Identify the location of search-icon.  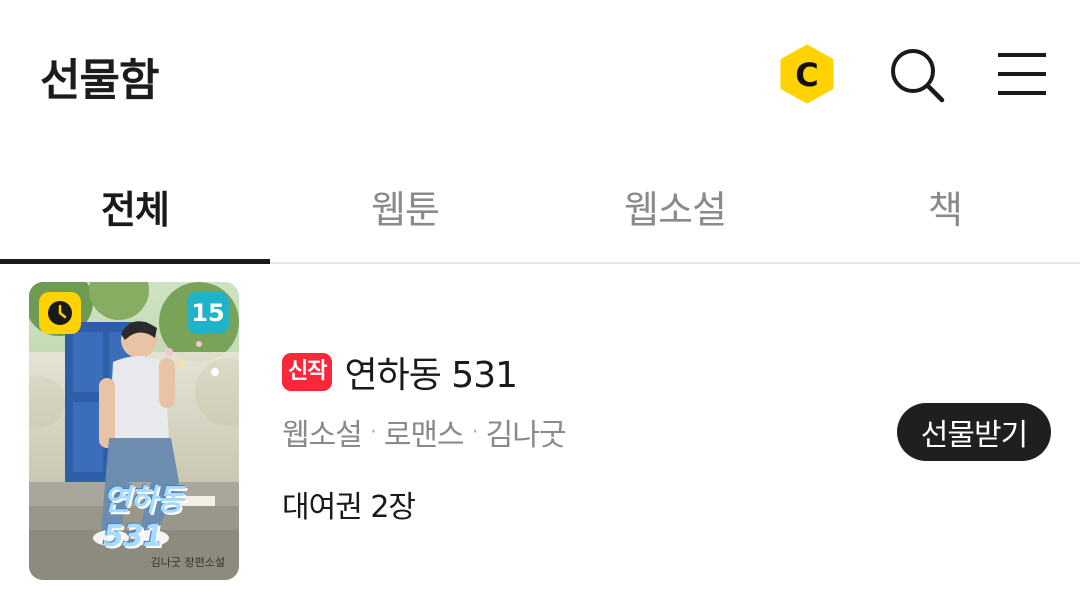
(917, 75).